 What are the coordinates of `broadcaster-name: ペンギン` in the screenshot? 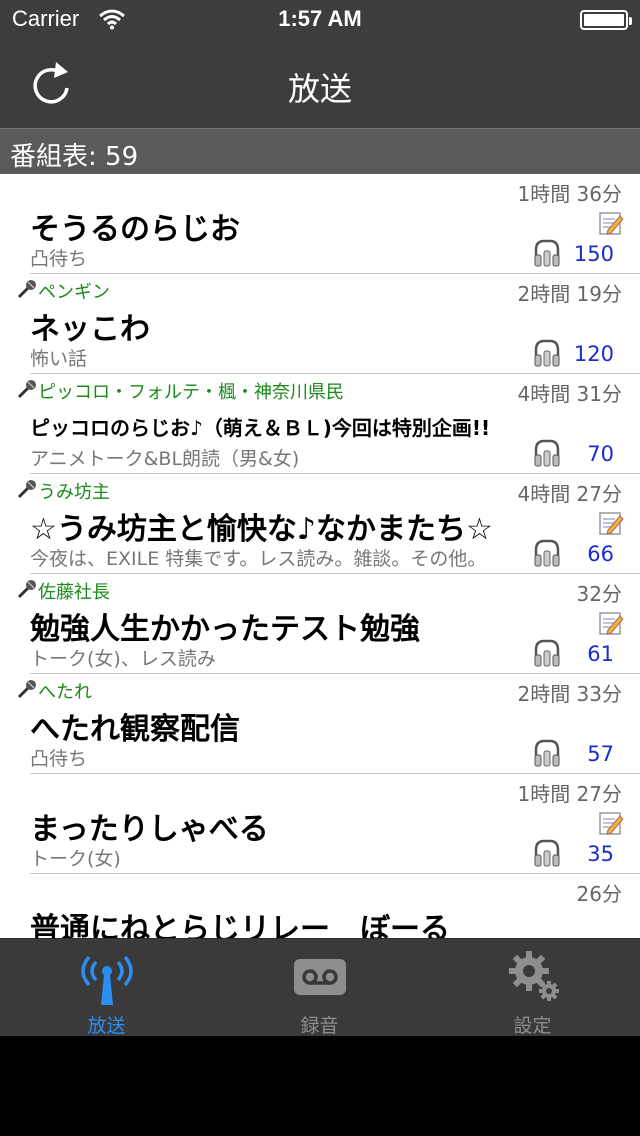 It's located at (74, 292).